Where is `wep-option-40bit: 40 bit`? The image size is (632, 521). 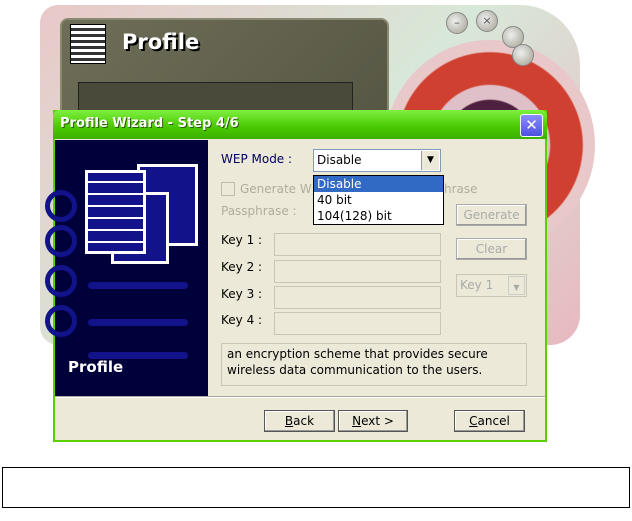
wep-option-40bit: 40 bit is located at coordinates (378, 200).